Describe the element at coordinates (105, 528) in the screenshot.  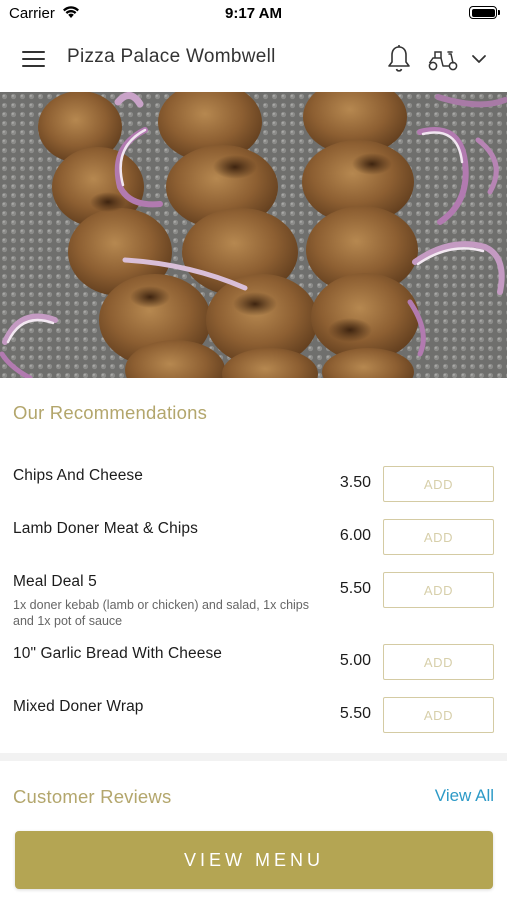
I see `item-name: Lamb Doner Meat & Chips` at that location.